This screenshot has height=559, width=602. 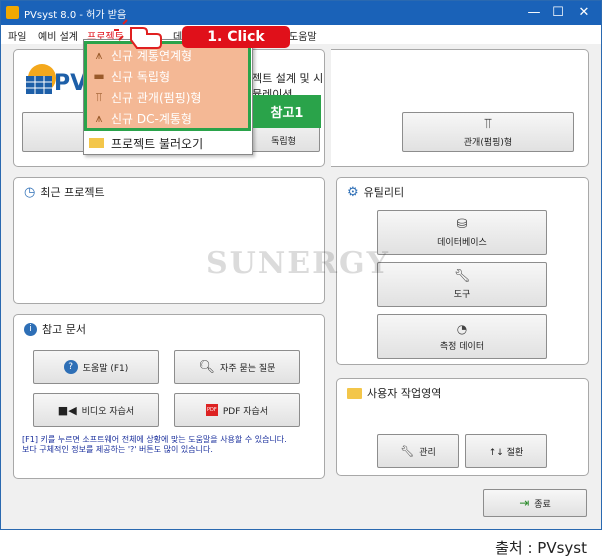 I want to click on folder-icon, so click(x=354, y=393).